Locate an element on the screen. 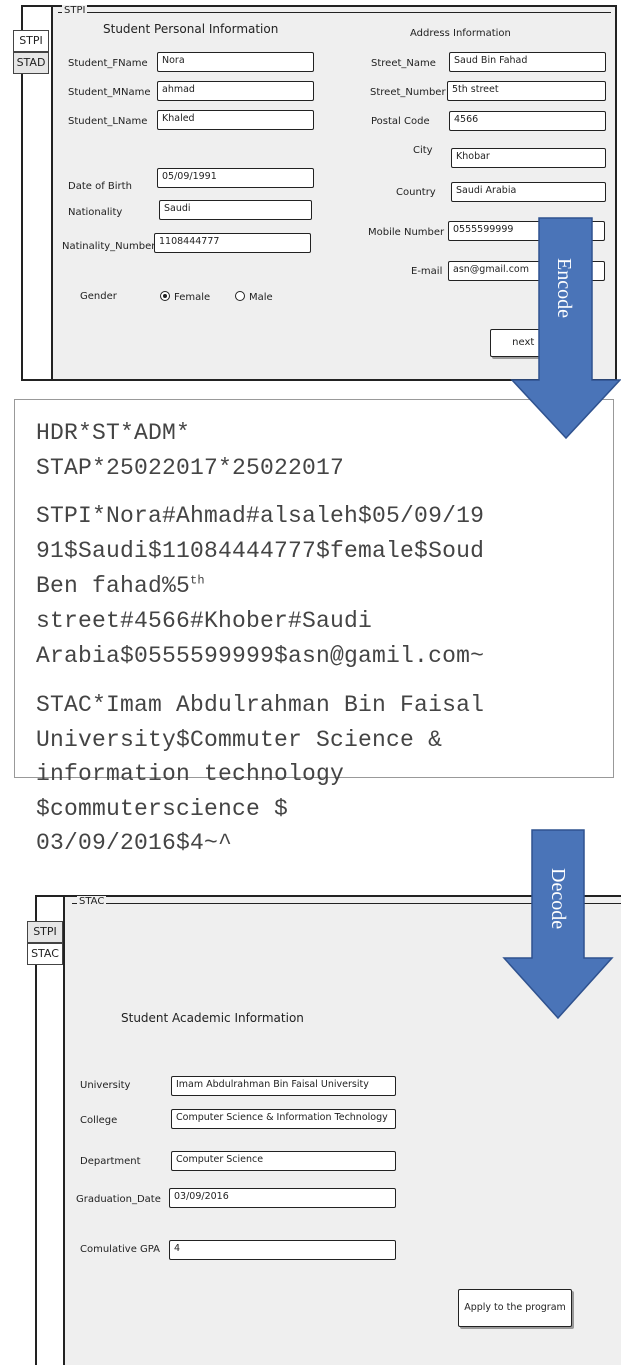 The image size is (621, 1365). encode-arrow is located at coordinates (565, 328).